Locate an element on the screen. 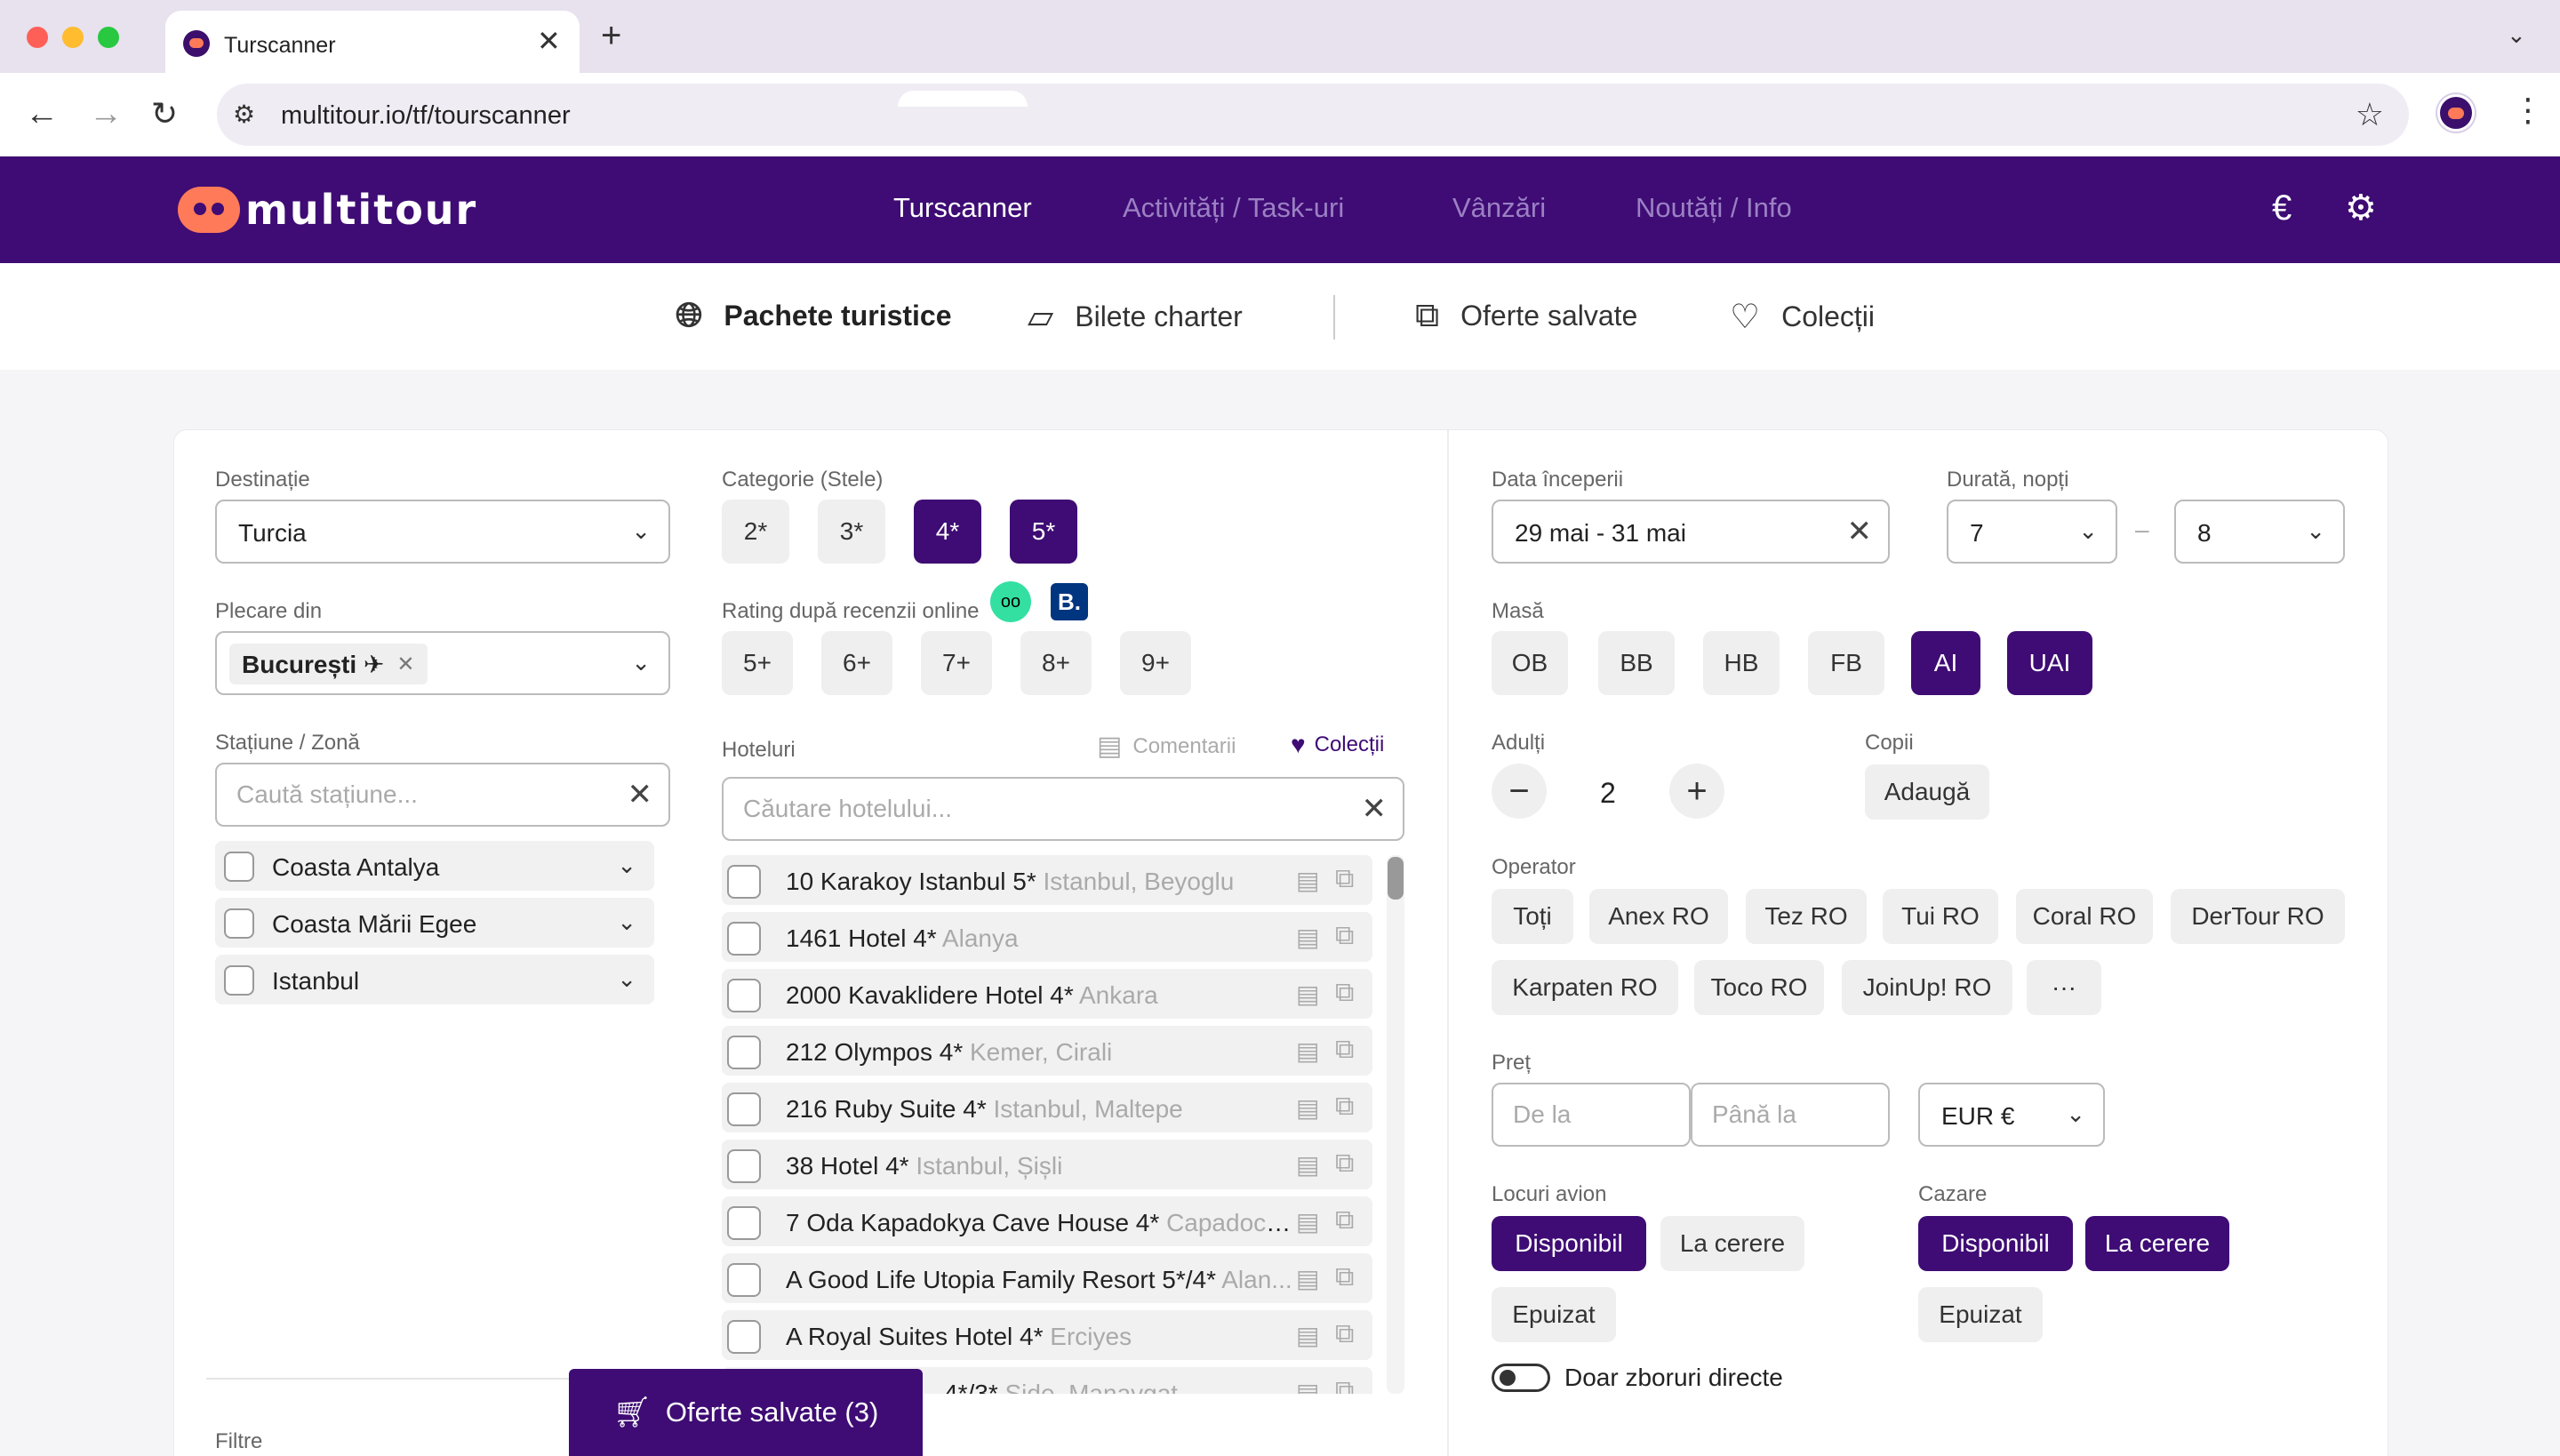 Image resolution: width=2560 pixels, height=1456 pixels. rating-chip: 7+ is located at coordinates (956, 663).